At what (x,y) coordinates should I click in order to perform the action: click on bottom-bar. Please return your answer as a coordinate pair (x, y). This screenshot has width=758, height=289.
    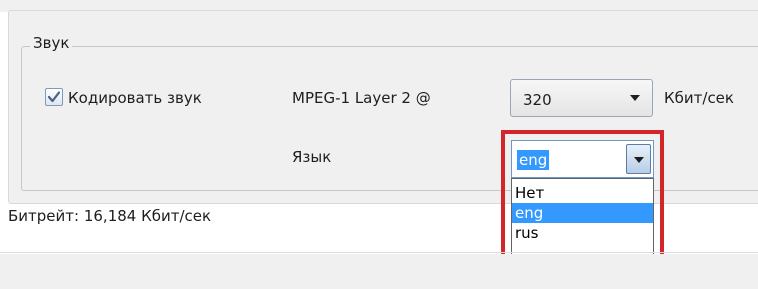
    Looking at the image, I should click on (379, 271).